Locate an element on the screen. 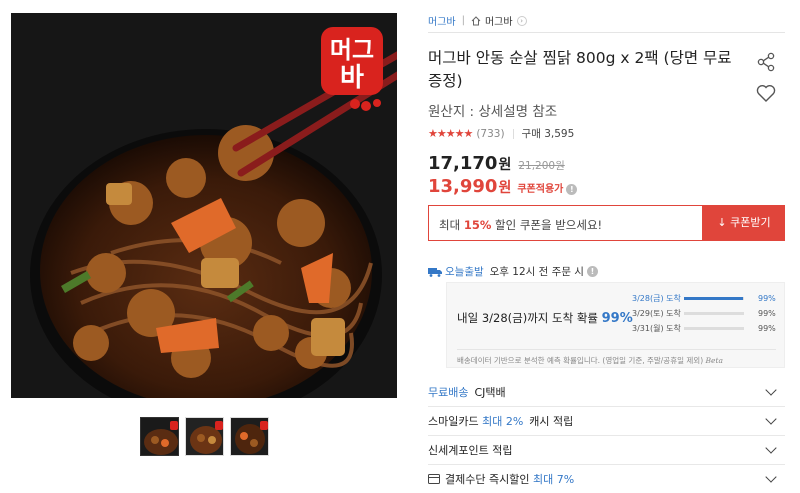 The width and height of the screenshot is (800, 493). probability-row: 3/28(금) 도착 99% is located at coordinates (704, 298).